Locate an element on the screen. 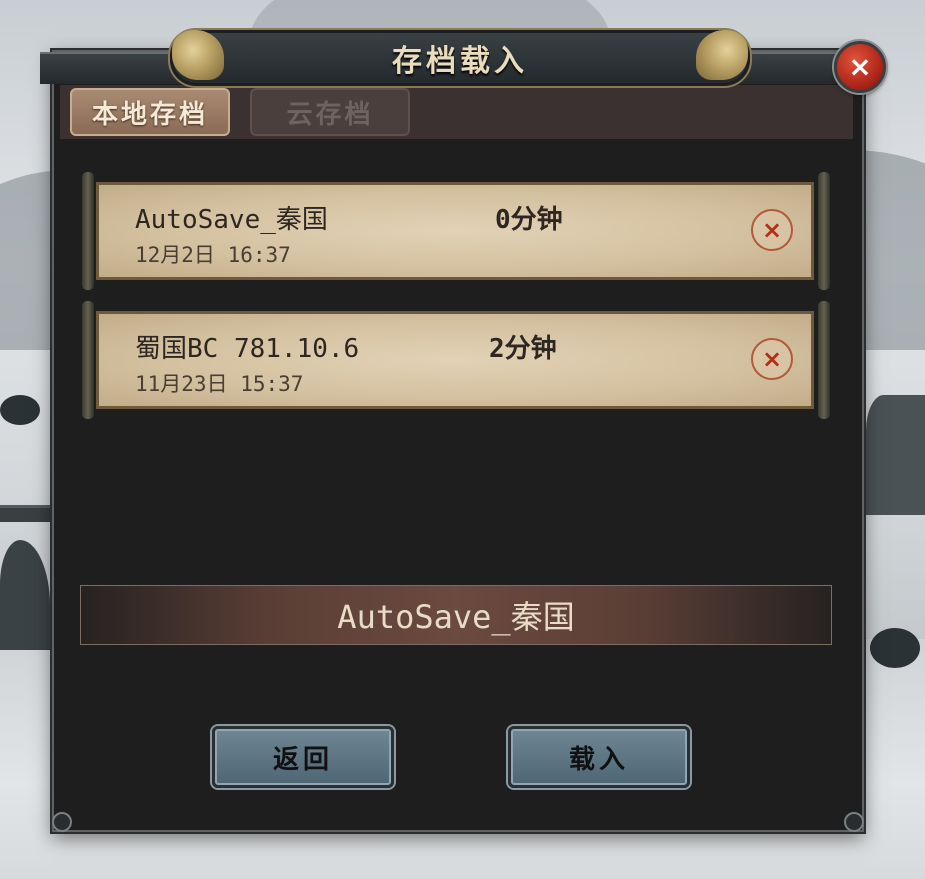 Image resolution: width=925 pixels, height=879 pixels. save-time: 12月2日 16:37 is located at coordinates (213, 255).